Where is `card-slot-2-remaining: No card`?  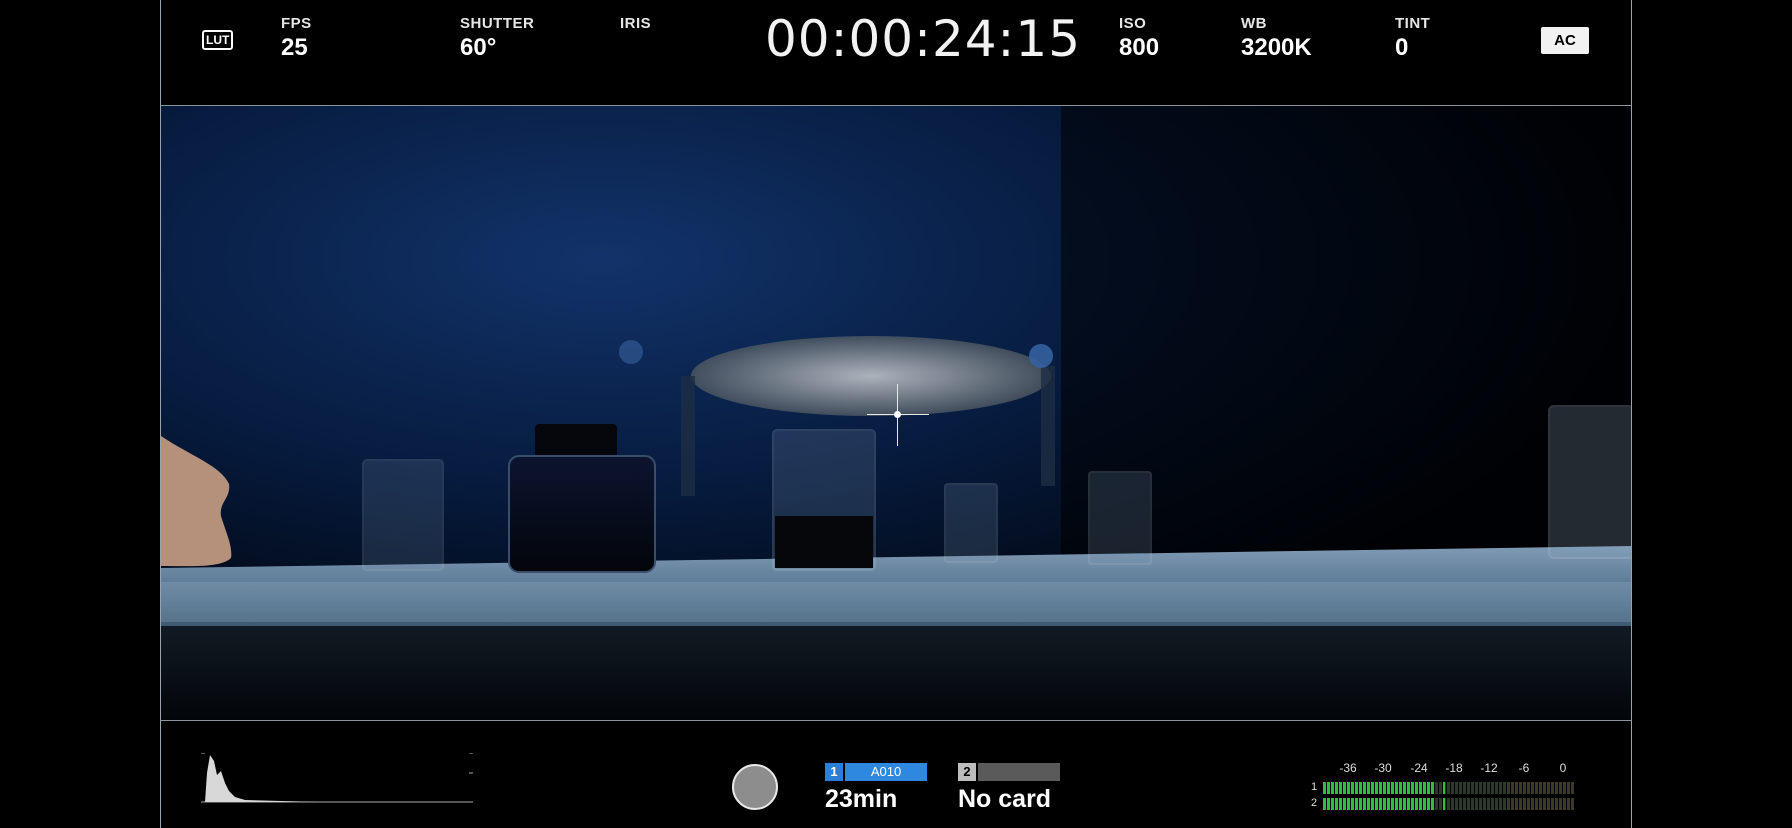
card-slot-2-remaining: No card is located at coordinates (1005, 799).